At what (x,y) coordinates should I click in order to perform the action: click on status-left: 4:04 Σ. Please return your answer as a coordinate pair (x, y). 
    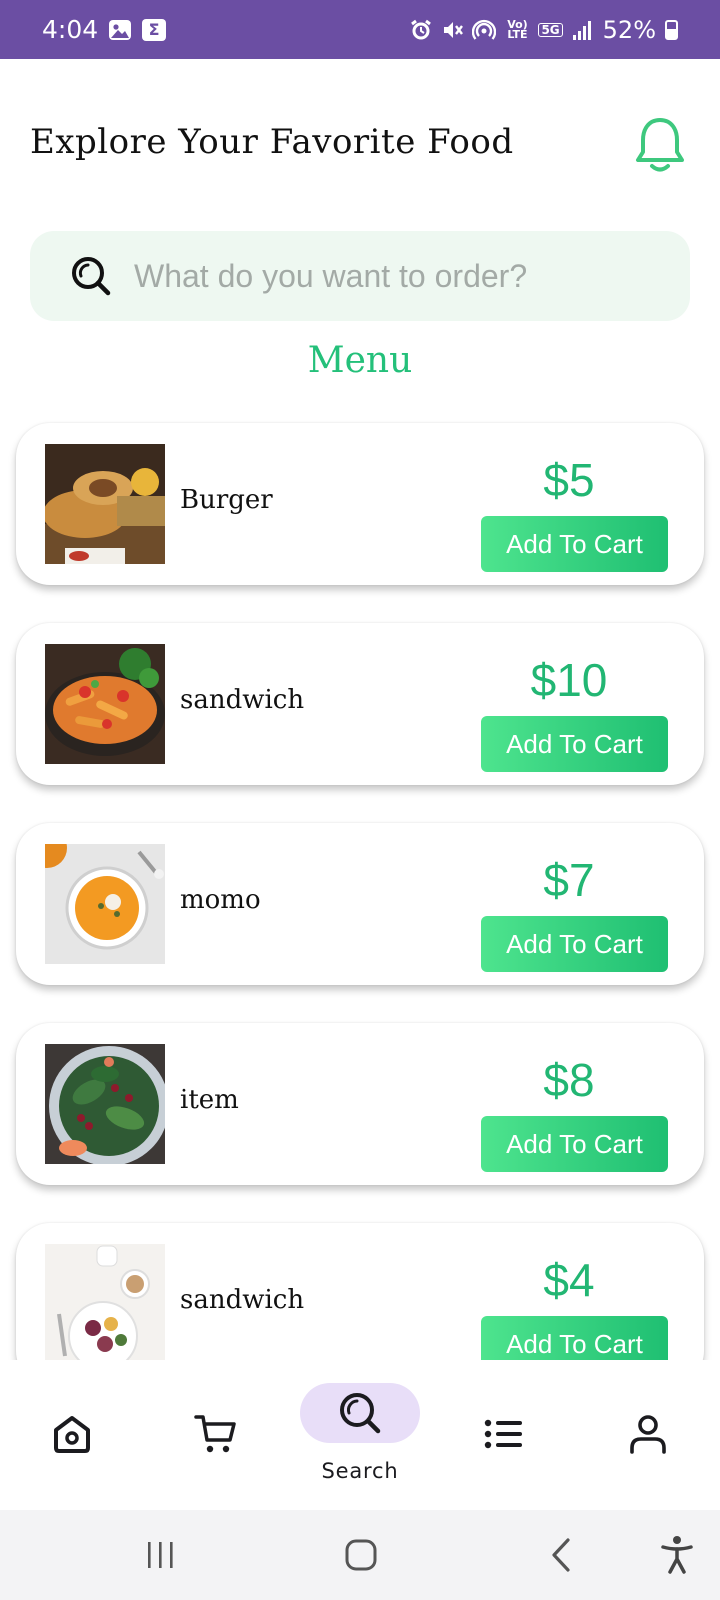
    Looking at the image, I should click on (104, 29).